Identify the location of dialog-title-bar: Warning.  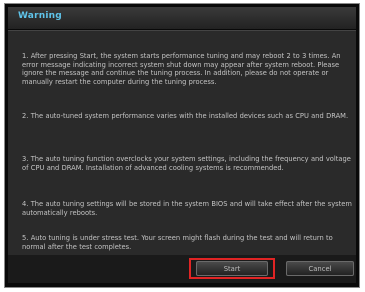
(182, 18).